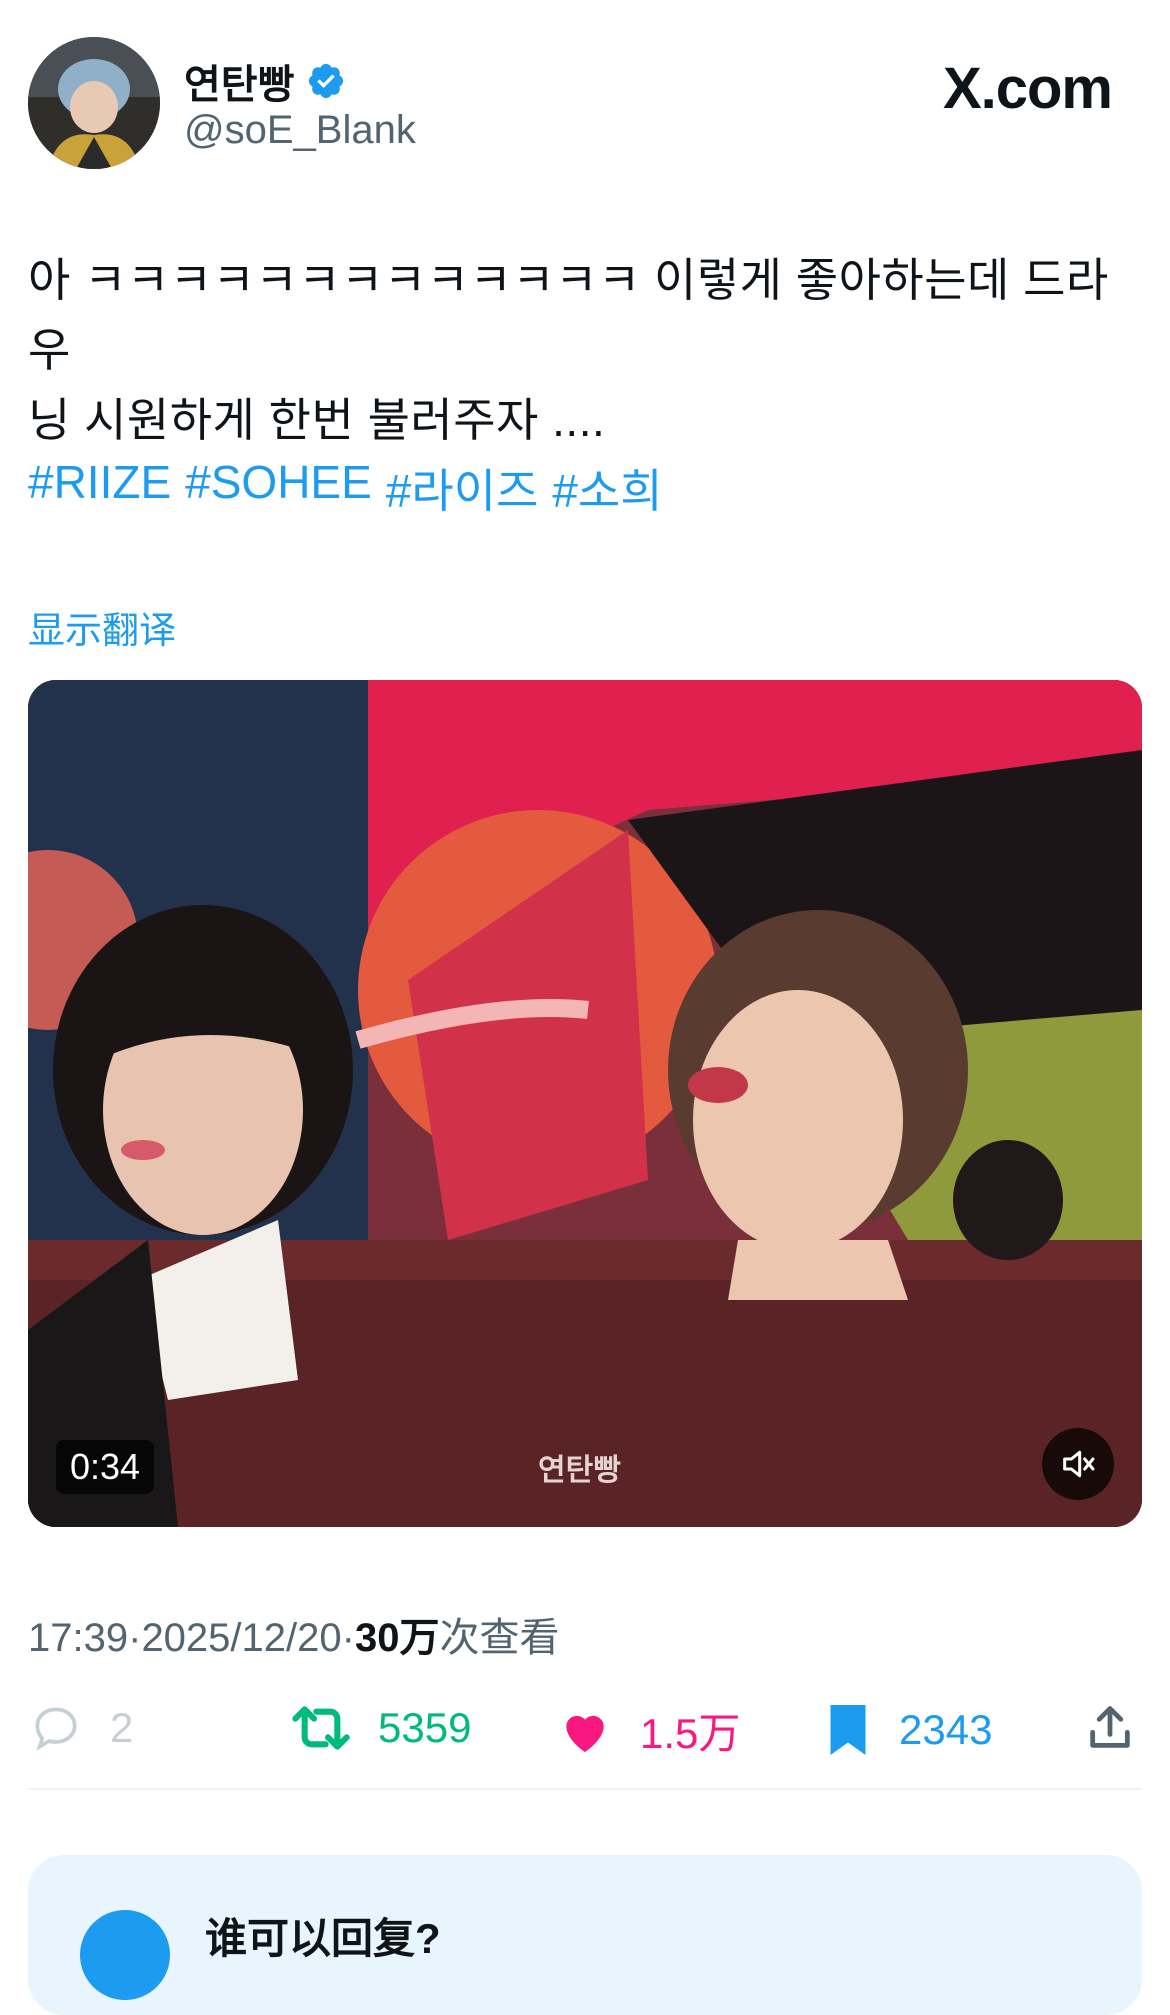  I want to click on reply-permission-title: 谁可以回复?, so click(323, 1938).